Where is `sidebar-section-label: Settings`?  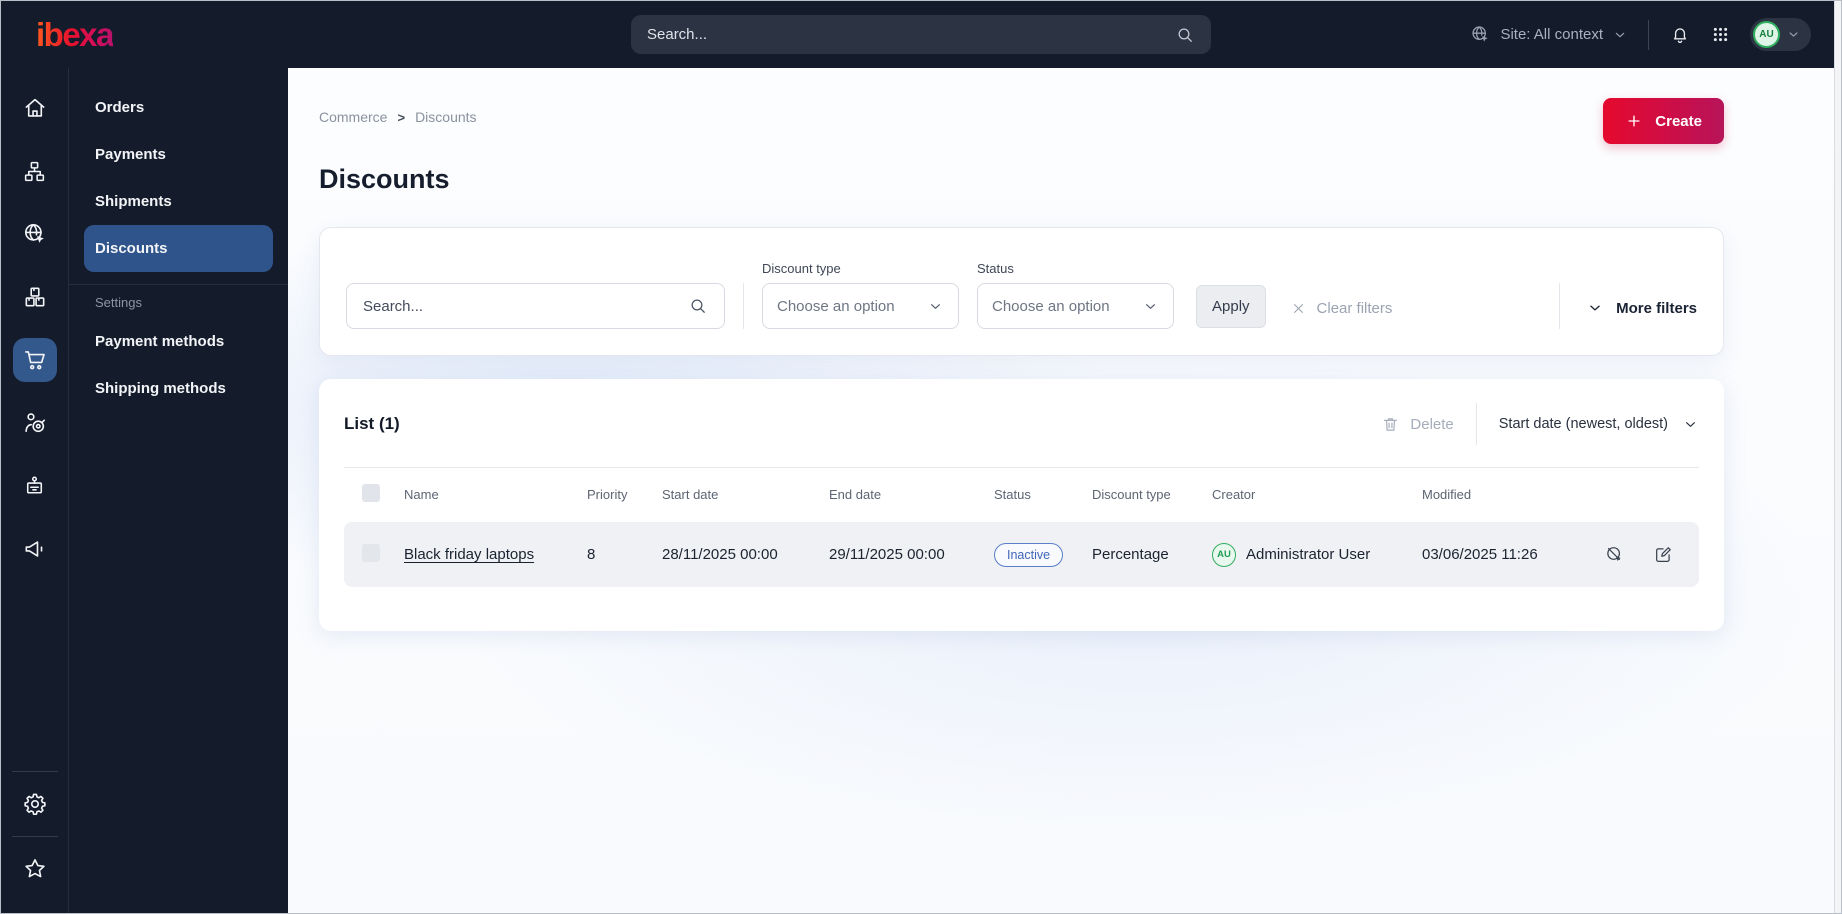 sidebar-section-label: Settings is located at coordinates (118, 302).